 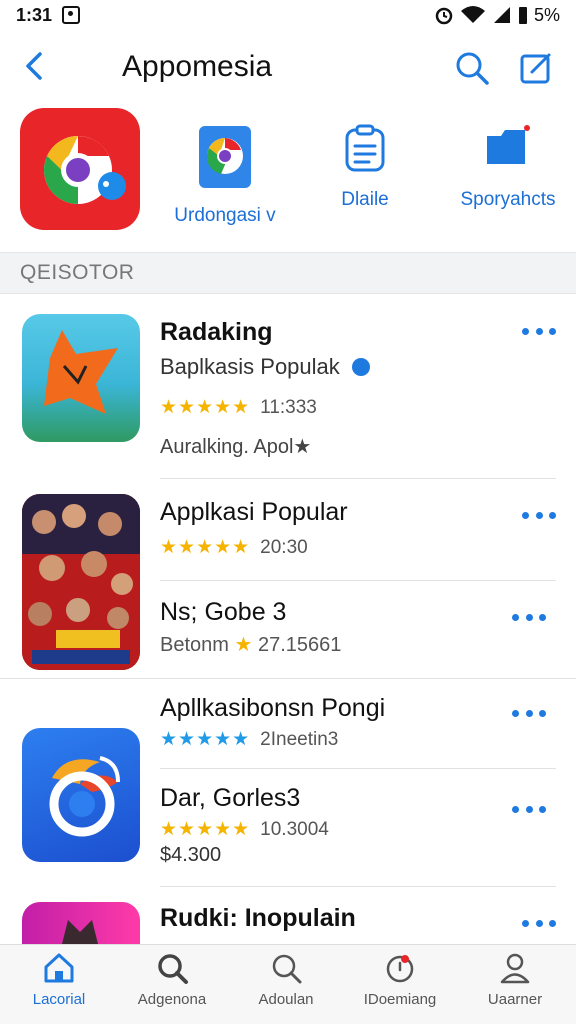 I want to click on swirl-icon, so click(x=84, y=796).